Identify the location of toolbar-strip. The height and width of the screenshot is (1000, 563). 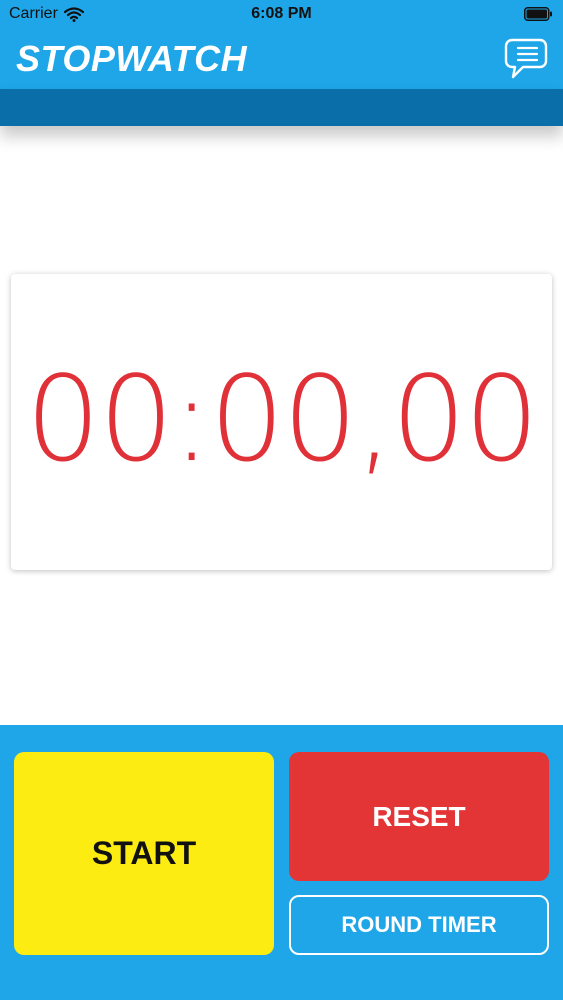
(281, 107).